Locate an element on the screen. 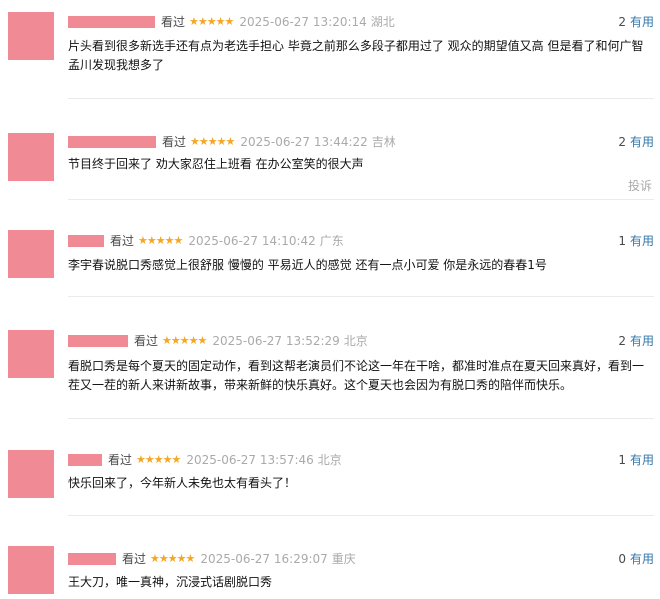 This screenshot has height=599, width=660. vote-area: 0 有用 is located at coordinates (636, 559).